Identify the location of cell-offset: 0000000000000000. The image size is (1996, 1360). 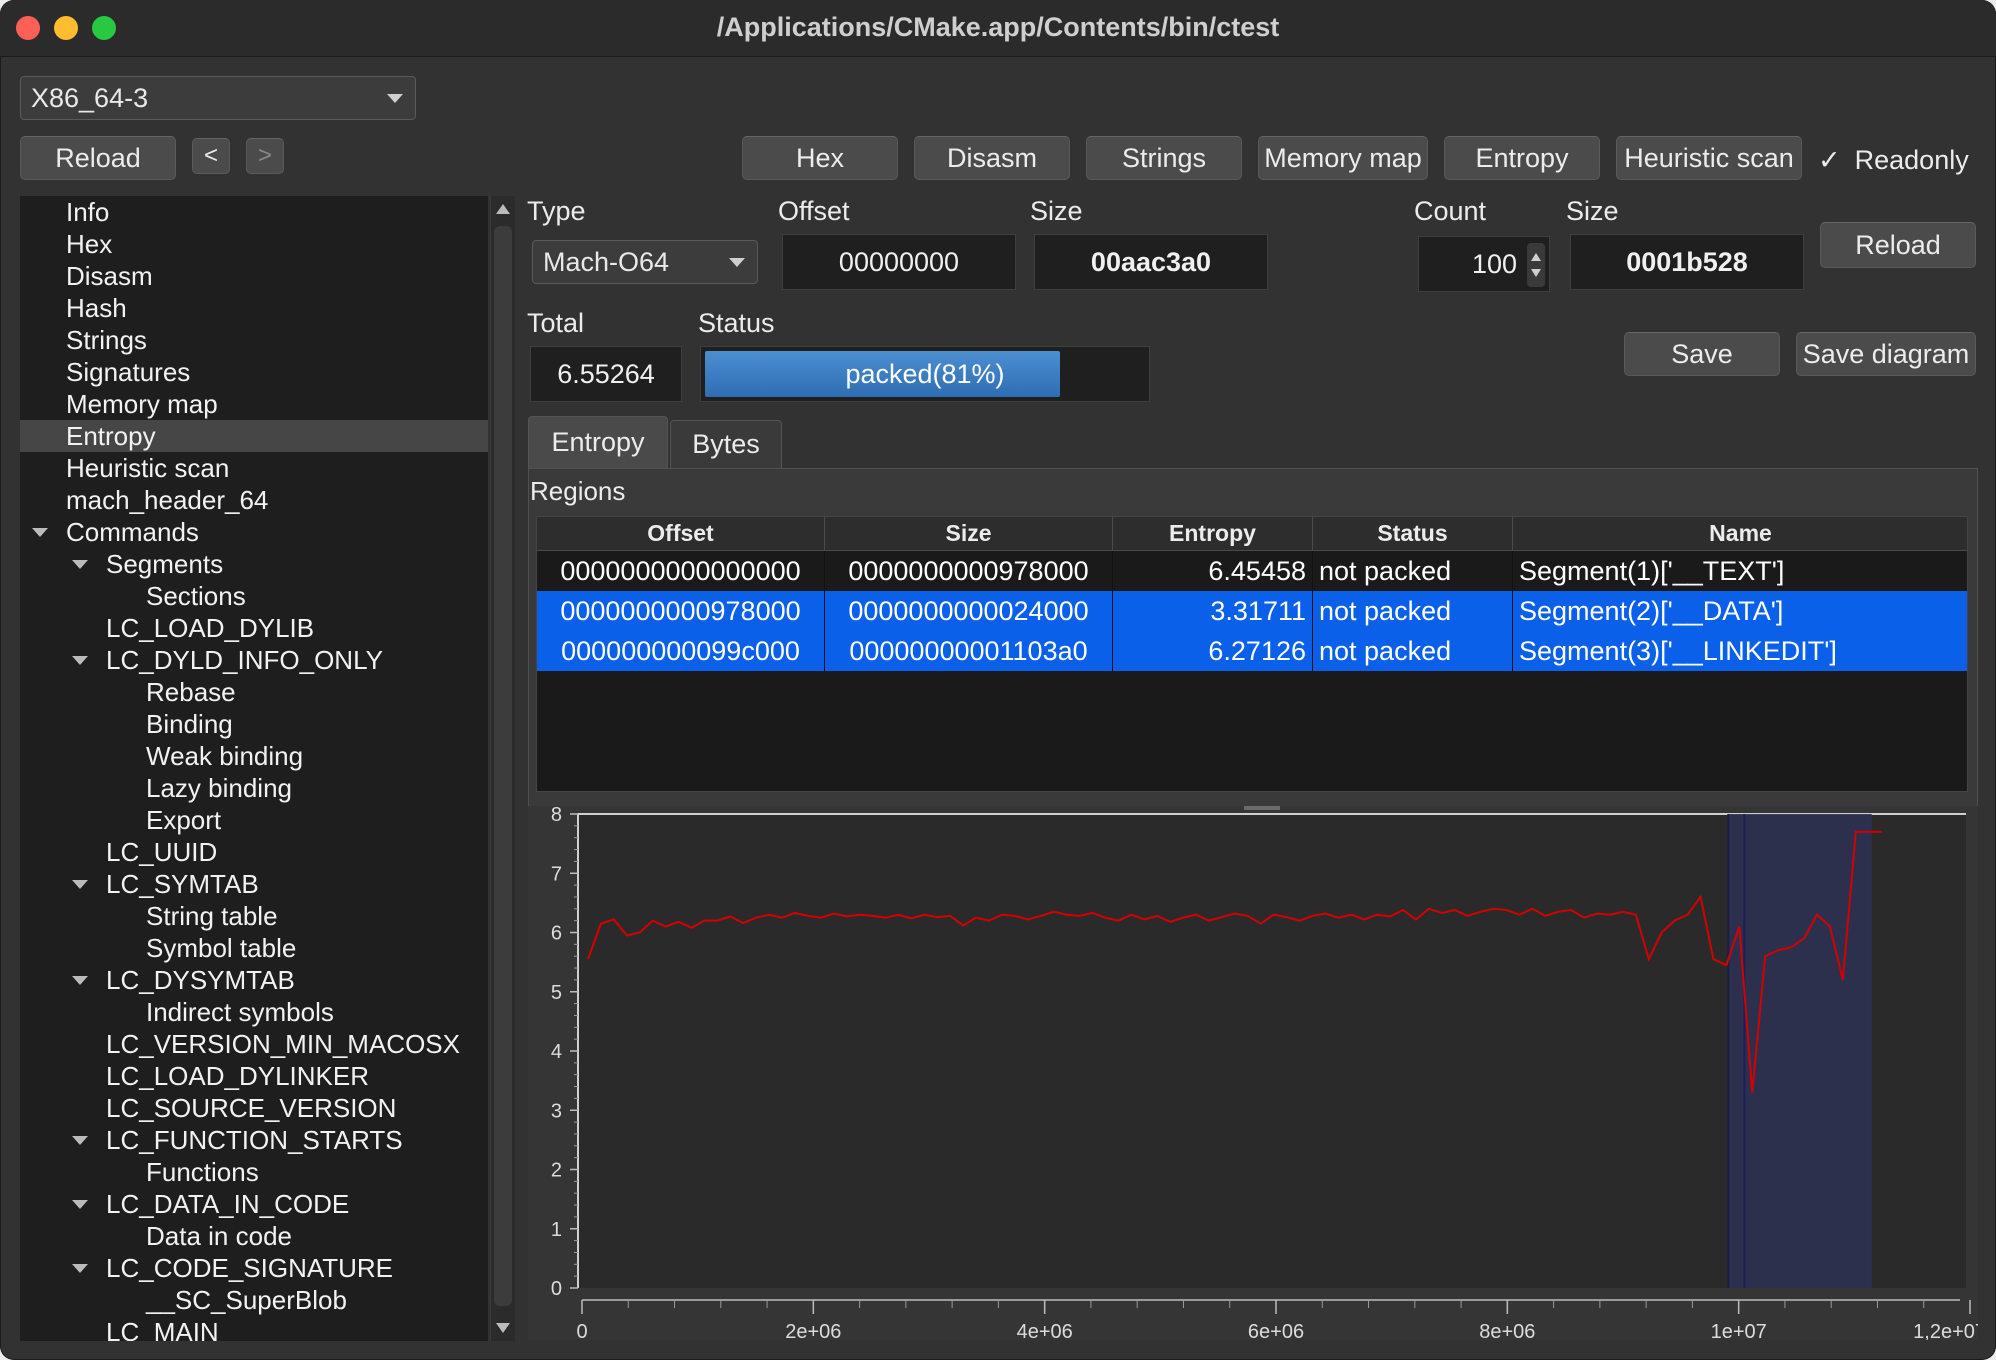
(681, 571).